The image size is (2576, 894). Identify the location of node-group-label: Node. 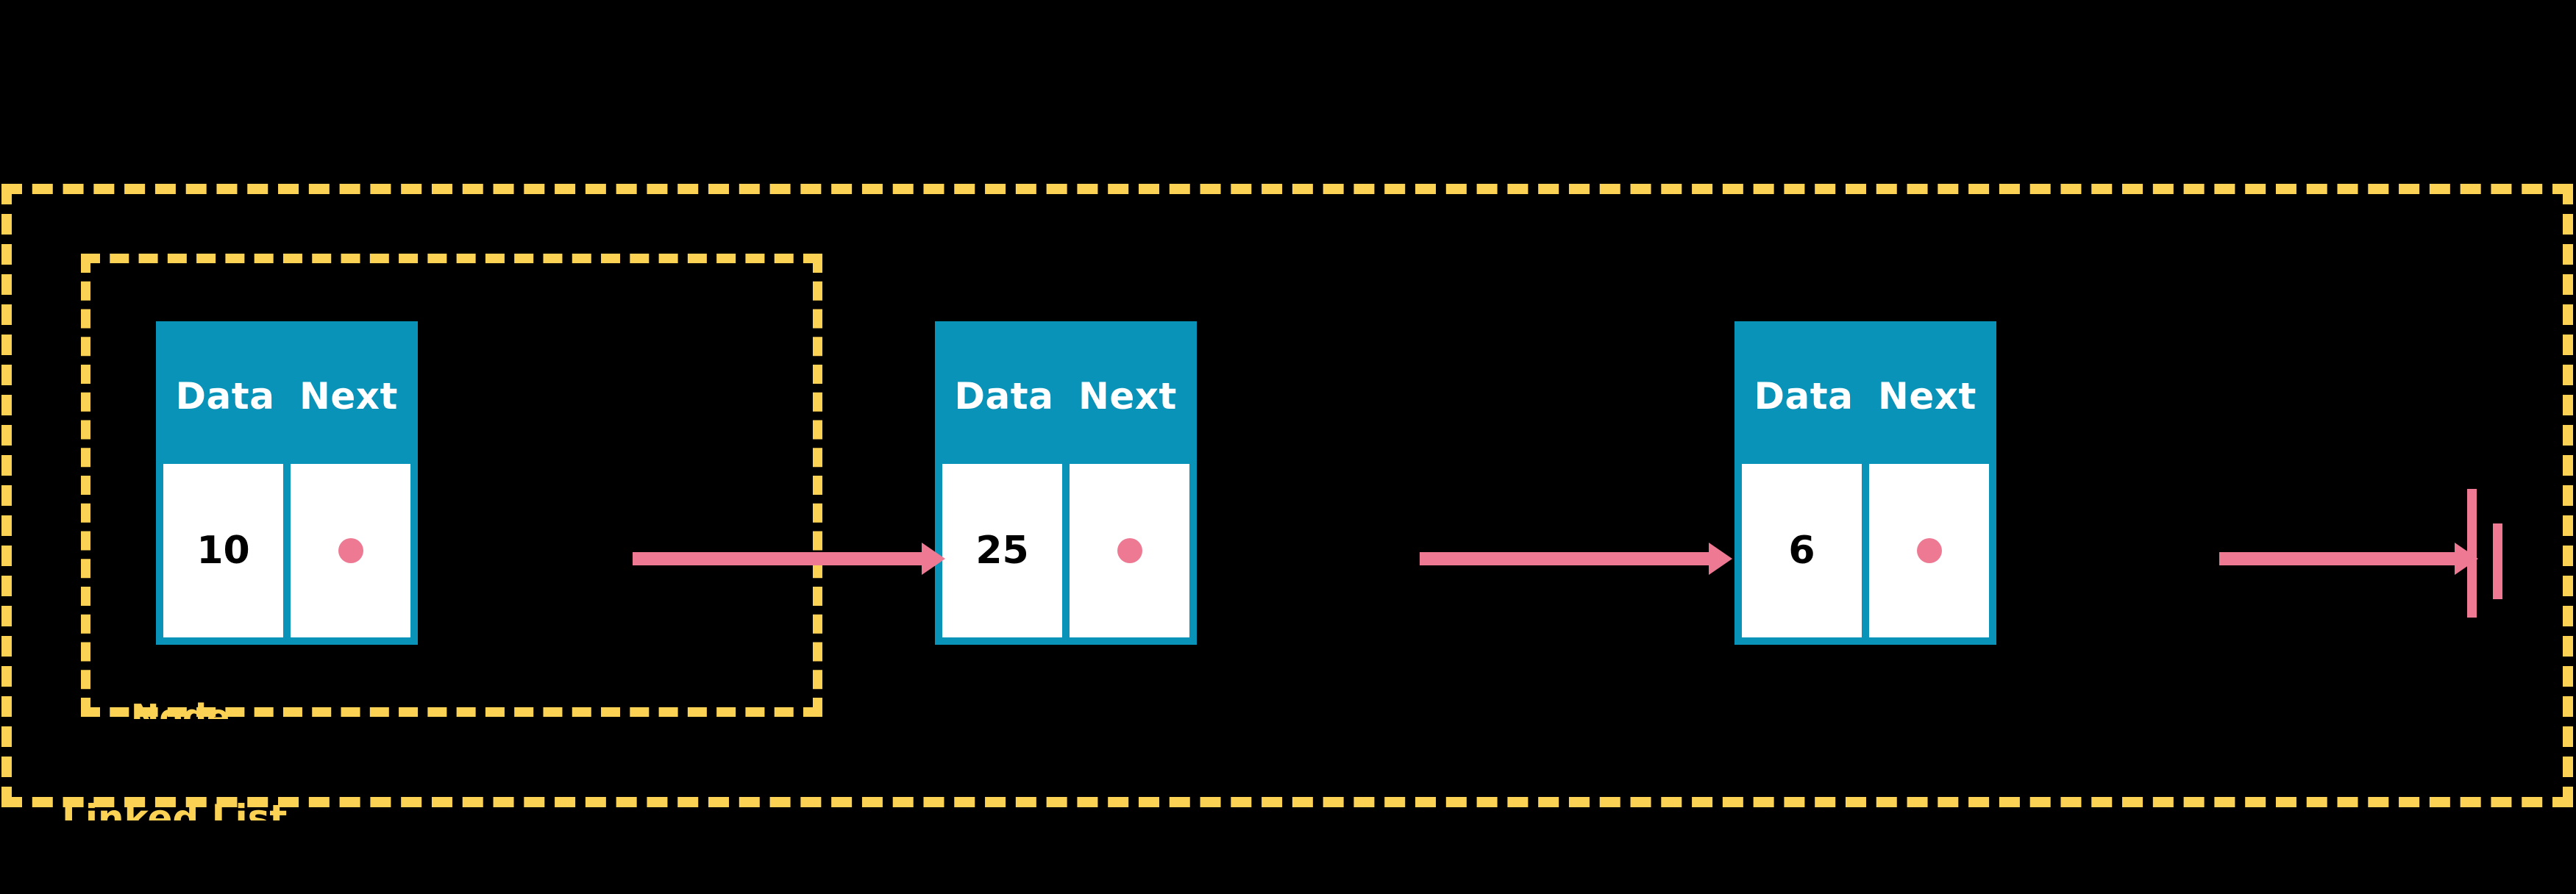
(219, 709).